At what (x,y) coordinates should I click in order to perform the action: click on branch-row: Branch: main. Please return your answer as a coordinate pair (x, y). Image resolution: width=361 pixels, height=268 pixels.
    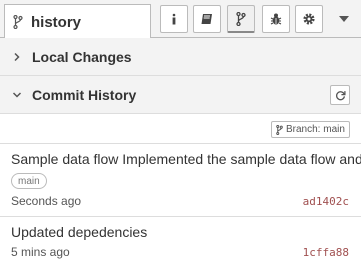
    Looking at the image, I should click on (180, 129).